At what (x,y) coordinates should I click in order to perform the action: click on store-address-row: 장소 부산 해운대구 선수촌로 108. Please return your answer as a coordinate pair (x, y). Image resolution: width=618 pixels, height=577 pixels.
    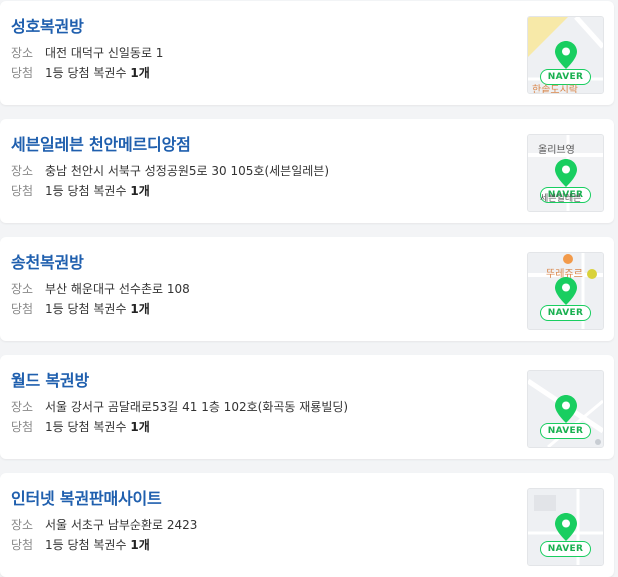
    Looking at the image, I should click on (100, 288).